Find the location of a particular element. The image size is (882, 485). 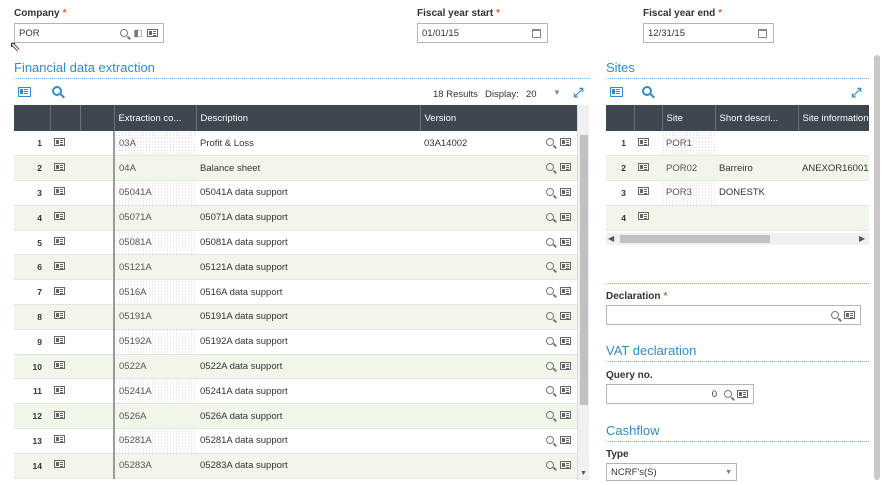

page-scrollbar is located at coordinates (877, 267).